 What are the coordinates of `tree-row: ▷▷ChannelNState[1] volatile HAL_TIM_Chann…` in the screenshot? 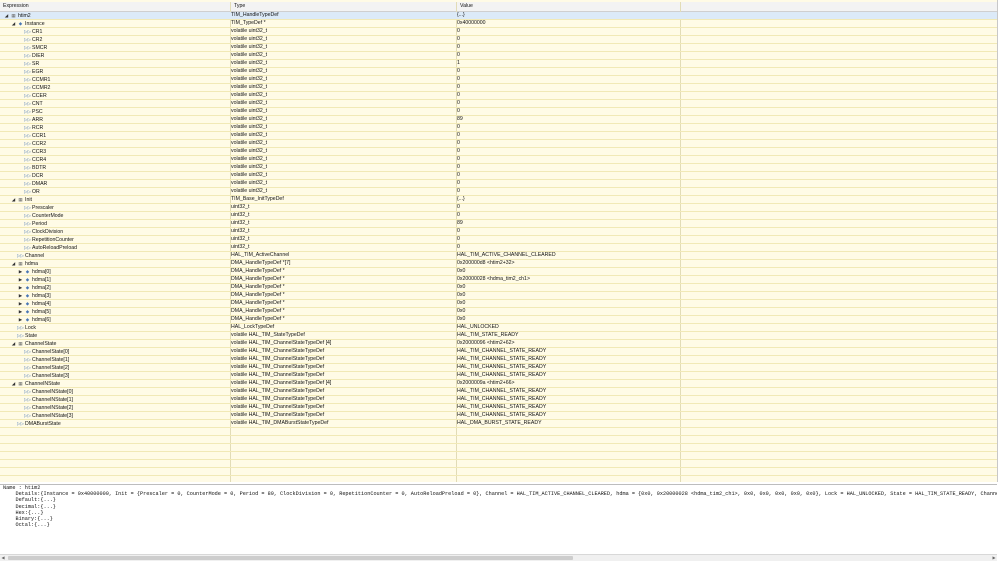 It's located at (498, 400).